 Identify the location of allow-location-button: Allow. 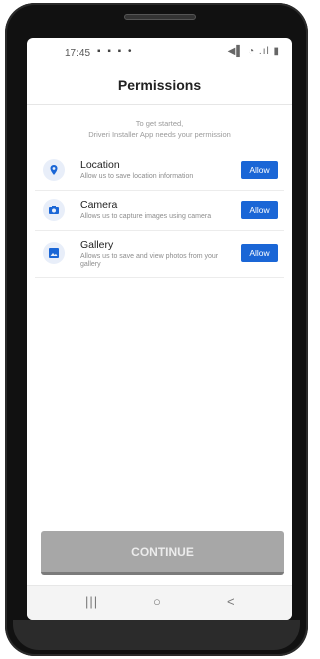
(259, 170).